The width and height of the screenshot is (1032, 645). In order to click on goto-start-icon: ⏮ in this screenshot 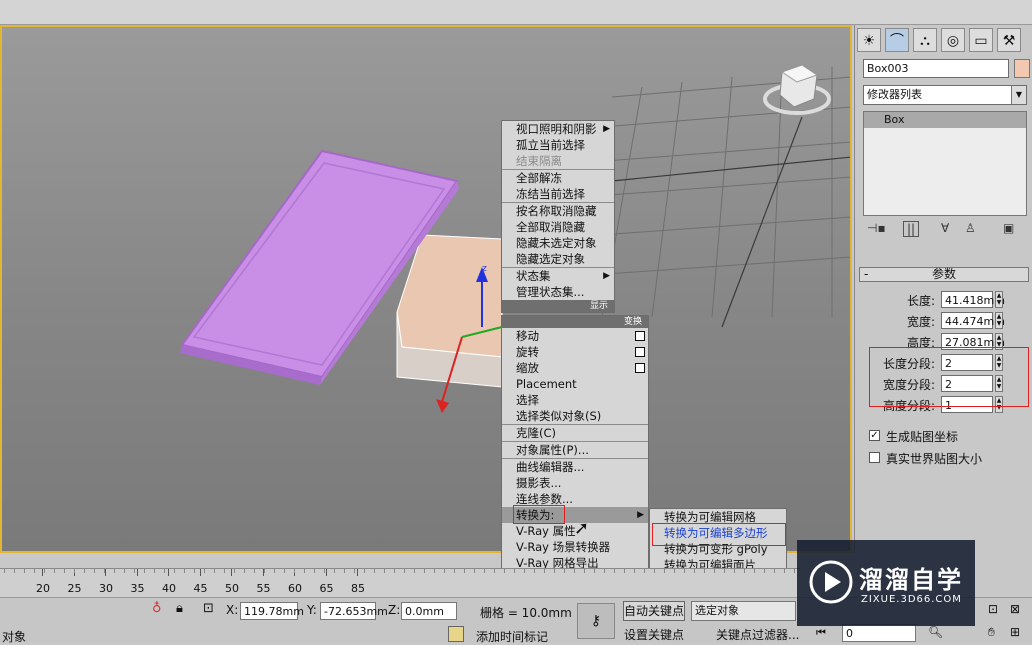, I will do `click(821, 633)`.